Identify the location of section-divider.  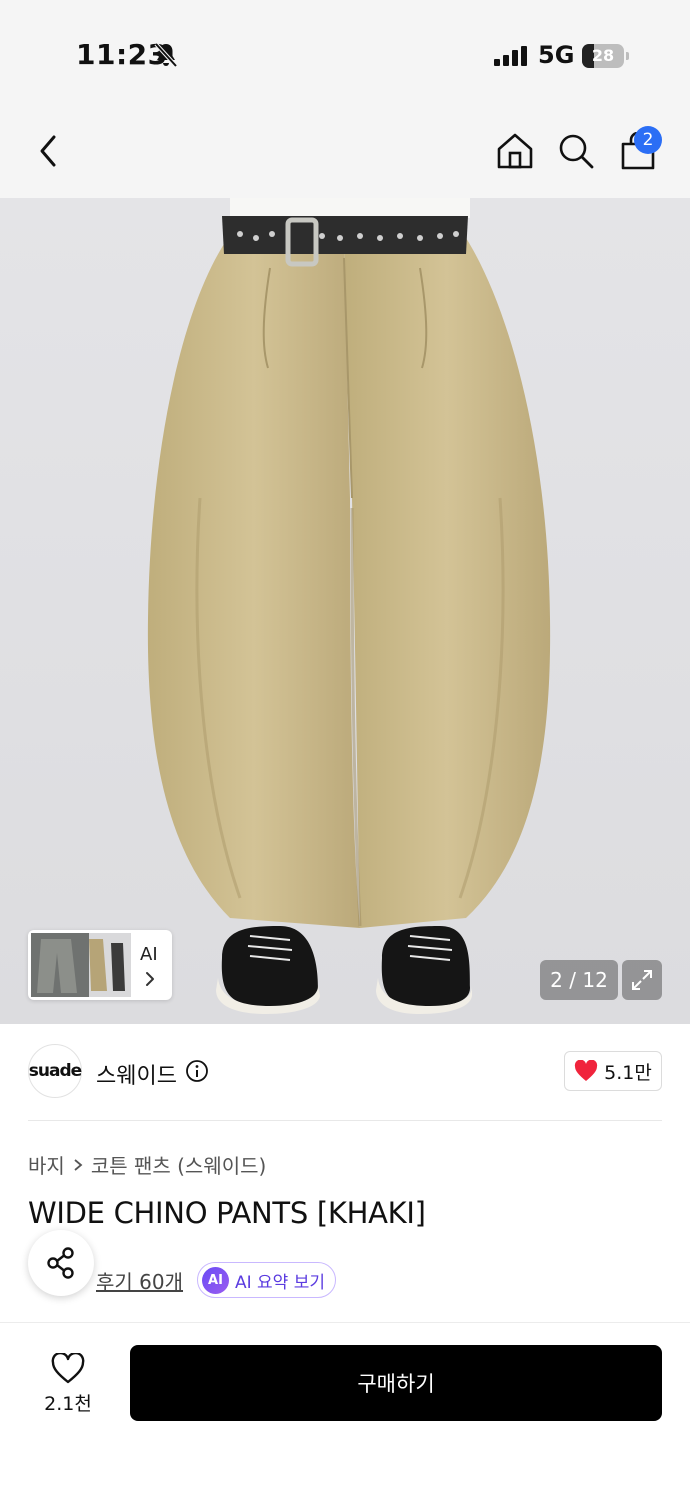
(345, 1120).